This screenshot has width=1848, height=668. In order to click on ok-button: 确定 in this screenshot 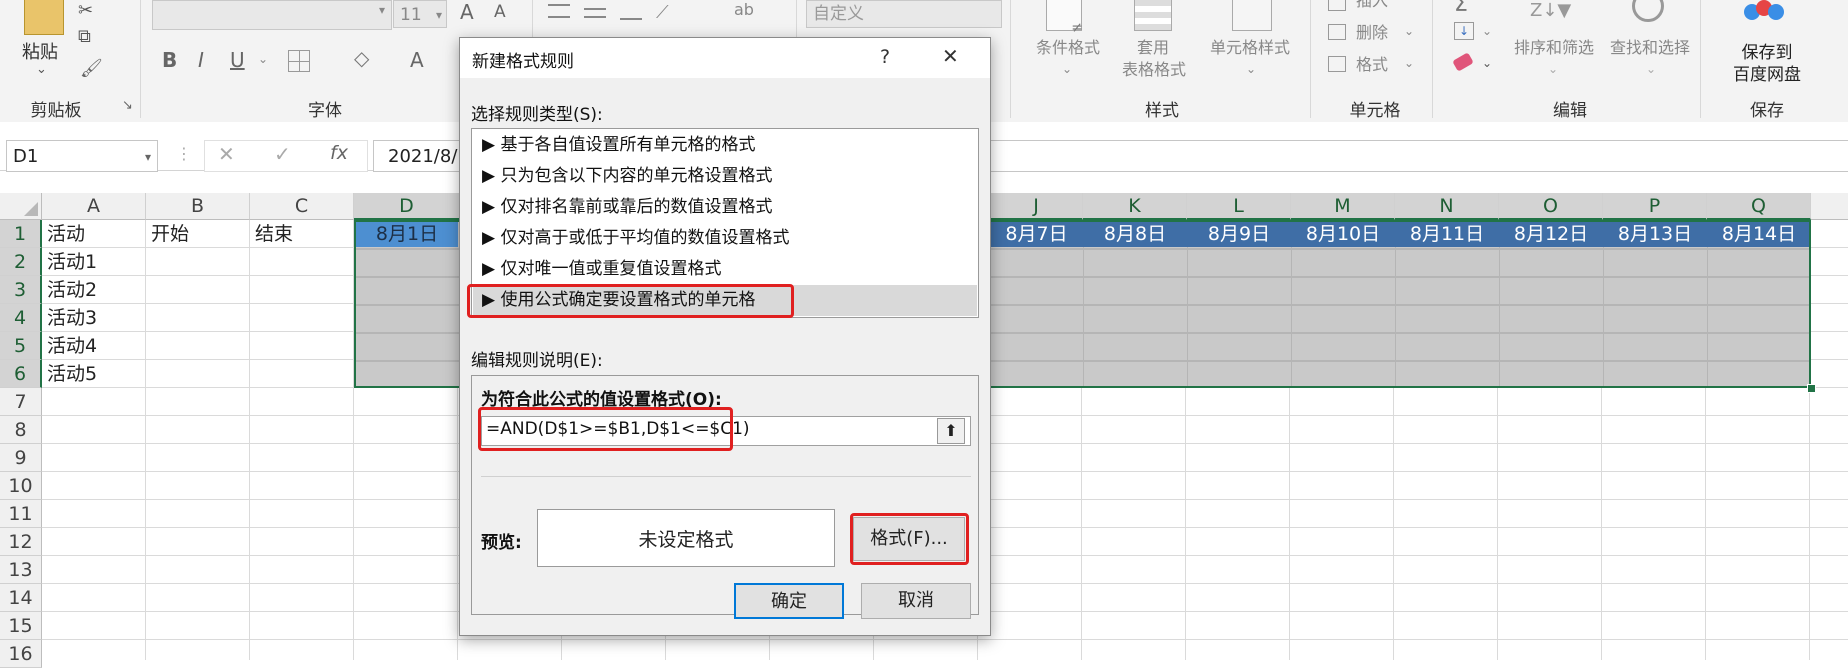, I will do `click(789, 601)`.